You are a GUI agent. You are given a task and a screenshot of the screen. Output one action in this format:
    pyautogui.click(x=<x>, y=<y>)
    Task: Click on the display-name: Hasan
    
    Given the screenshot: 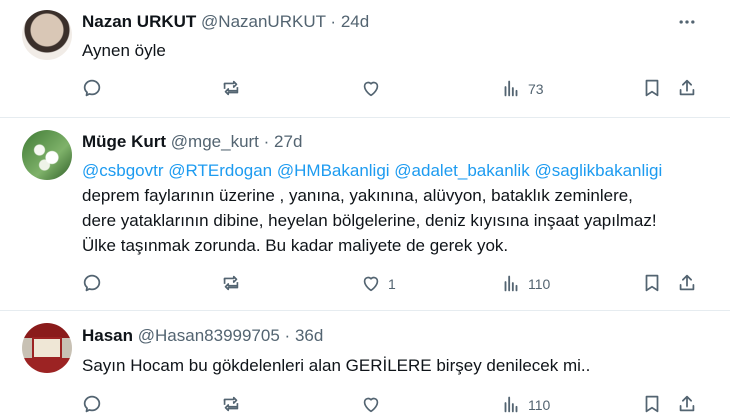 What is the action you would take?
    pyautogui.click(x=107, y=335)
    